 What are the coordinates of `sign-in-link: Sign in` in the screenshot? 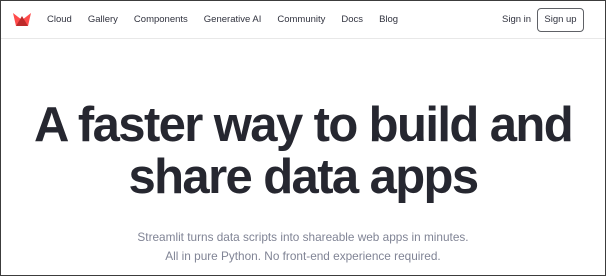 It's located at (516, 20).